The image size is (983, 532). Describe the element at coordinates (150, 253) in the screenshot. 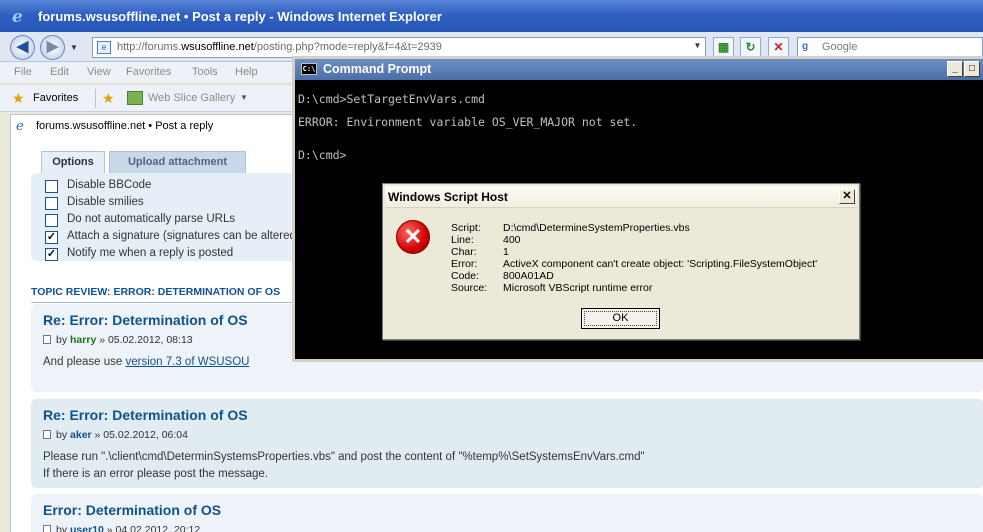

I see `option-label: Notify me when a reply is posted` at that location.